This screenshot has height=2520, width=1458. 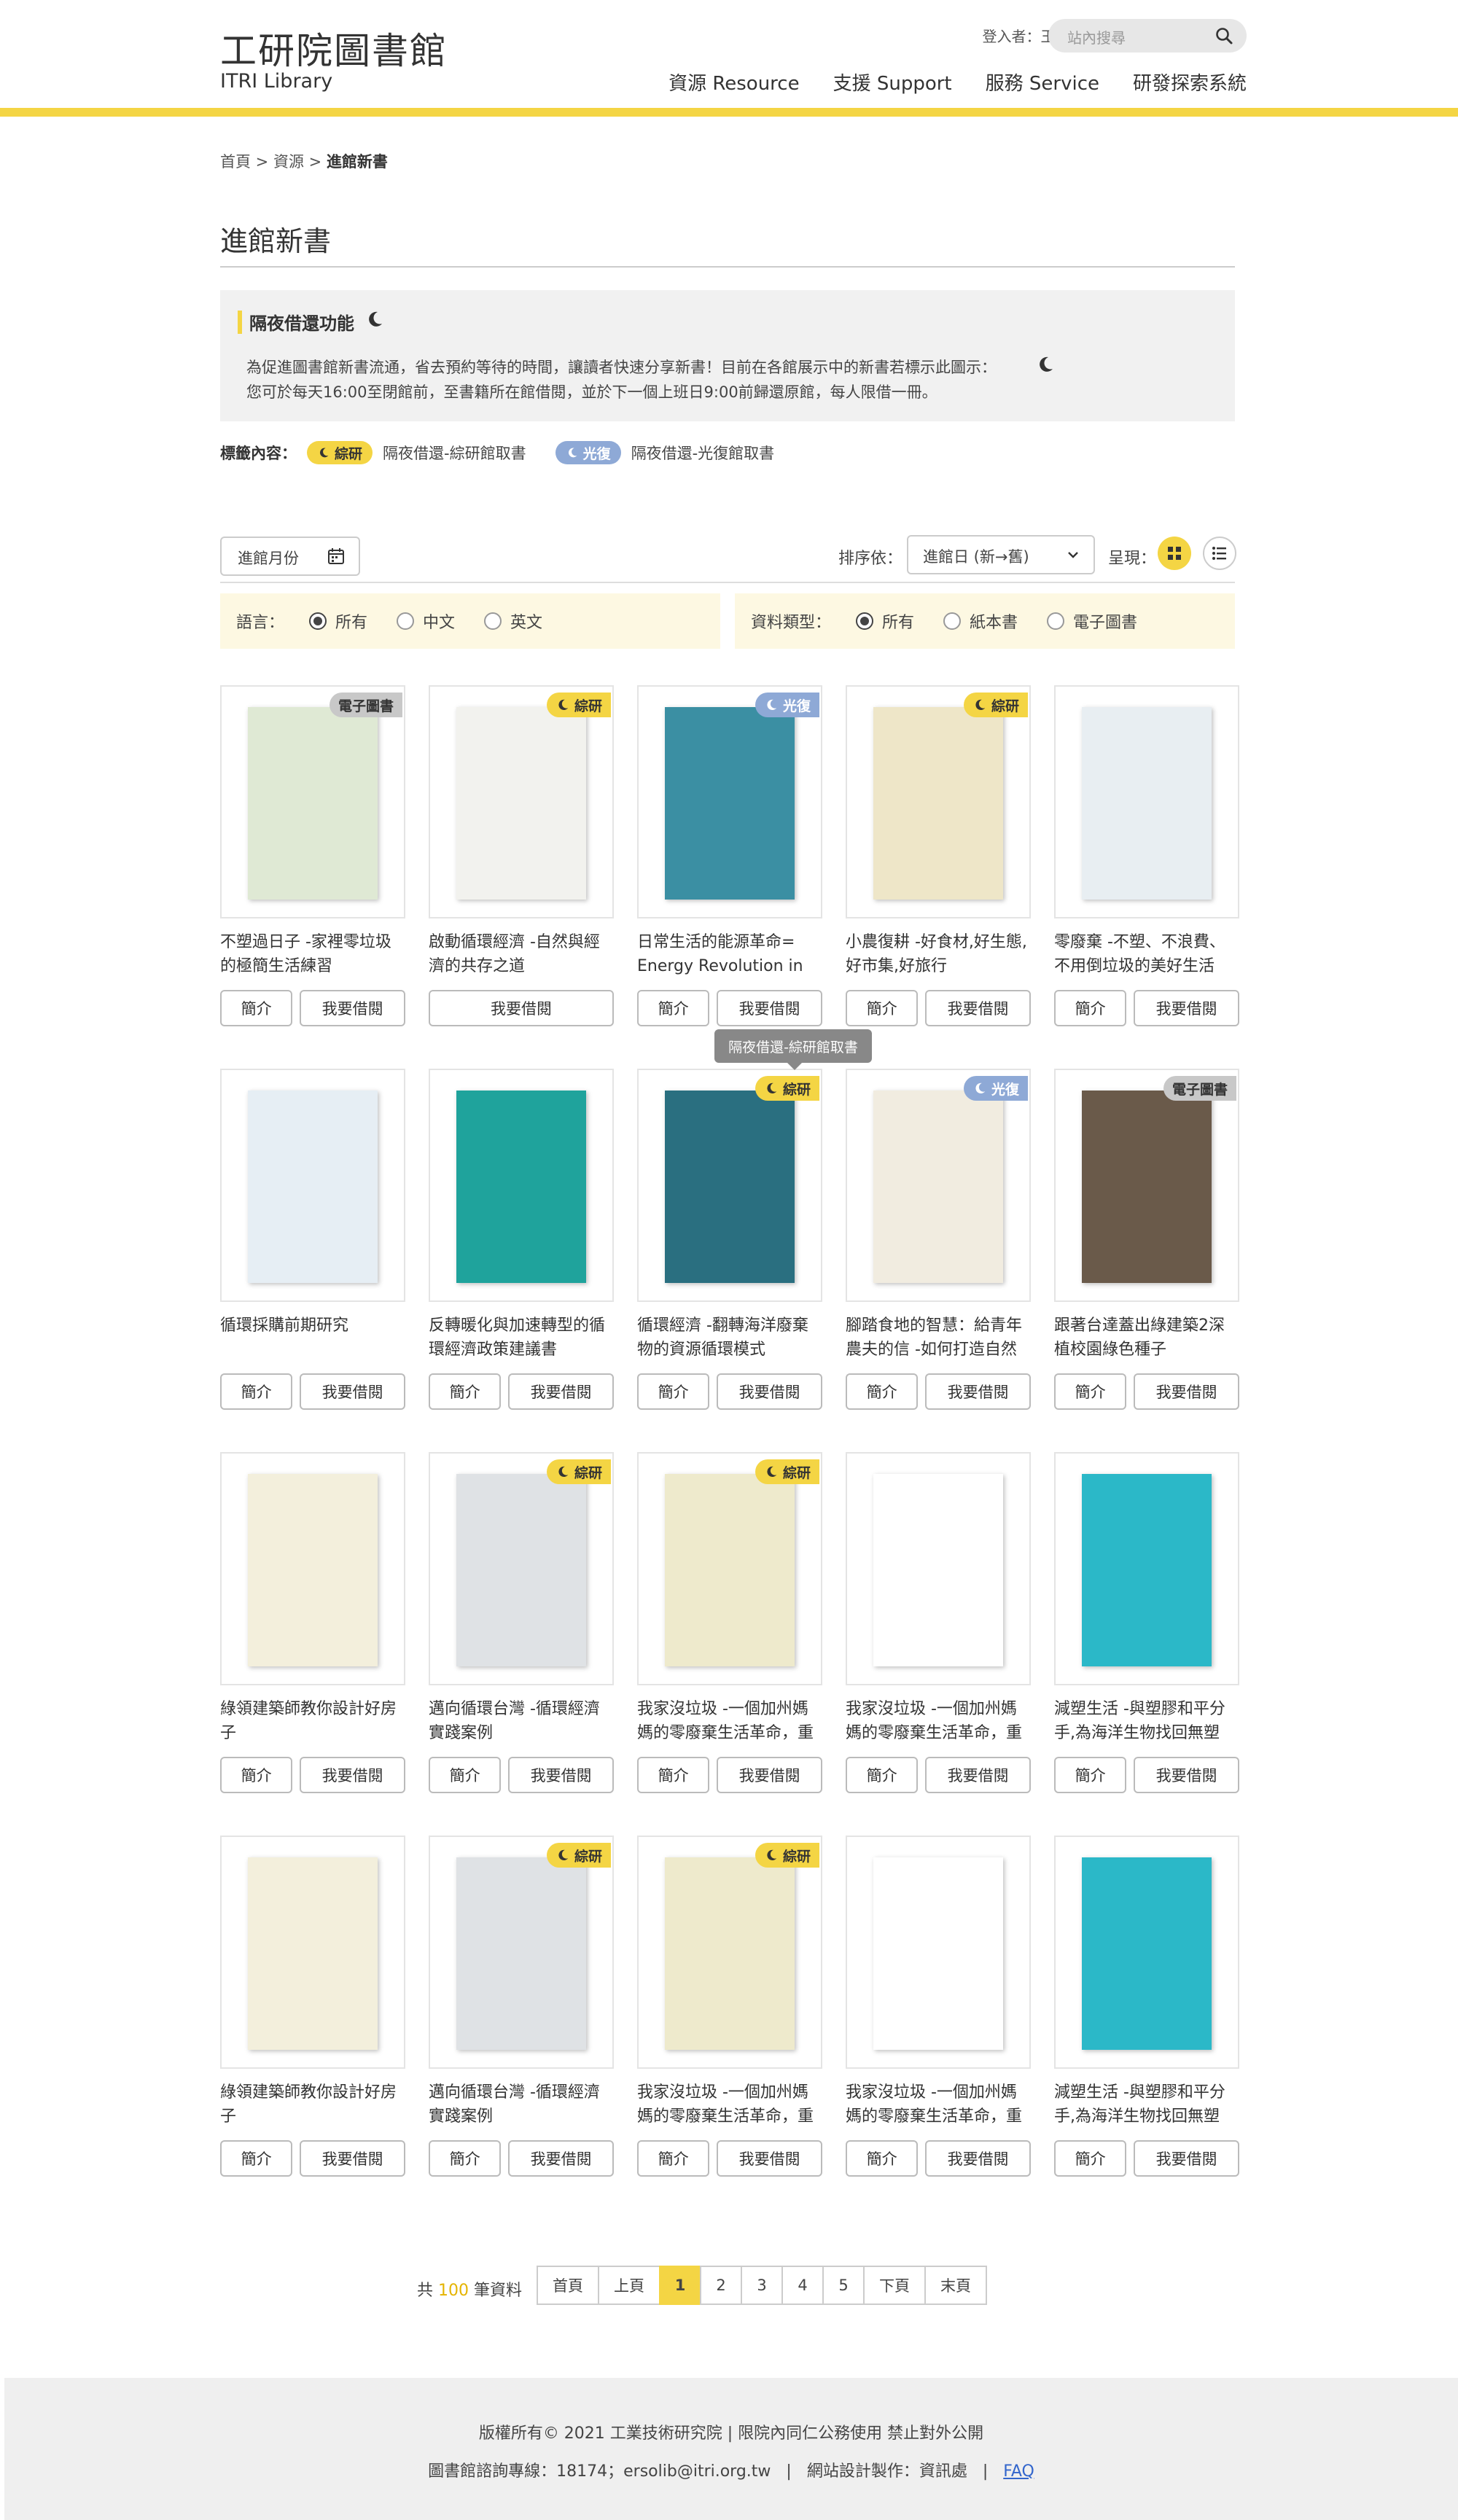 What do you see at coordinates (521, 954) in the screenshot?
I see `book-title: 啟動循環經濟 -自然與經濟的共存之道` at bounding box center [521, 954].